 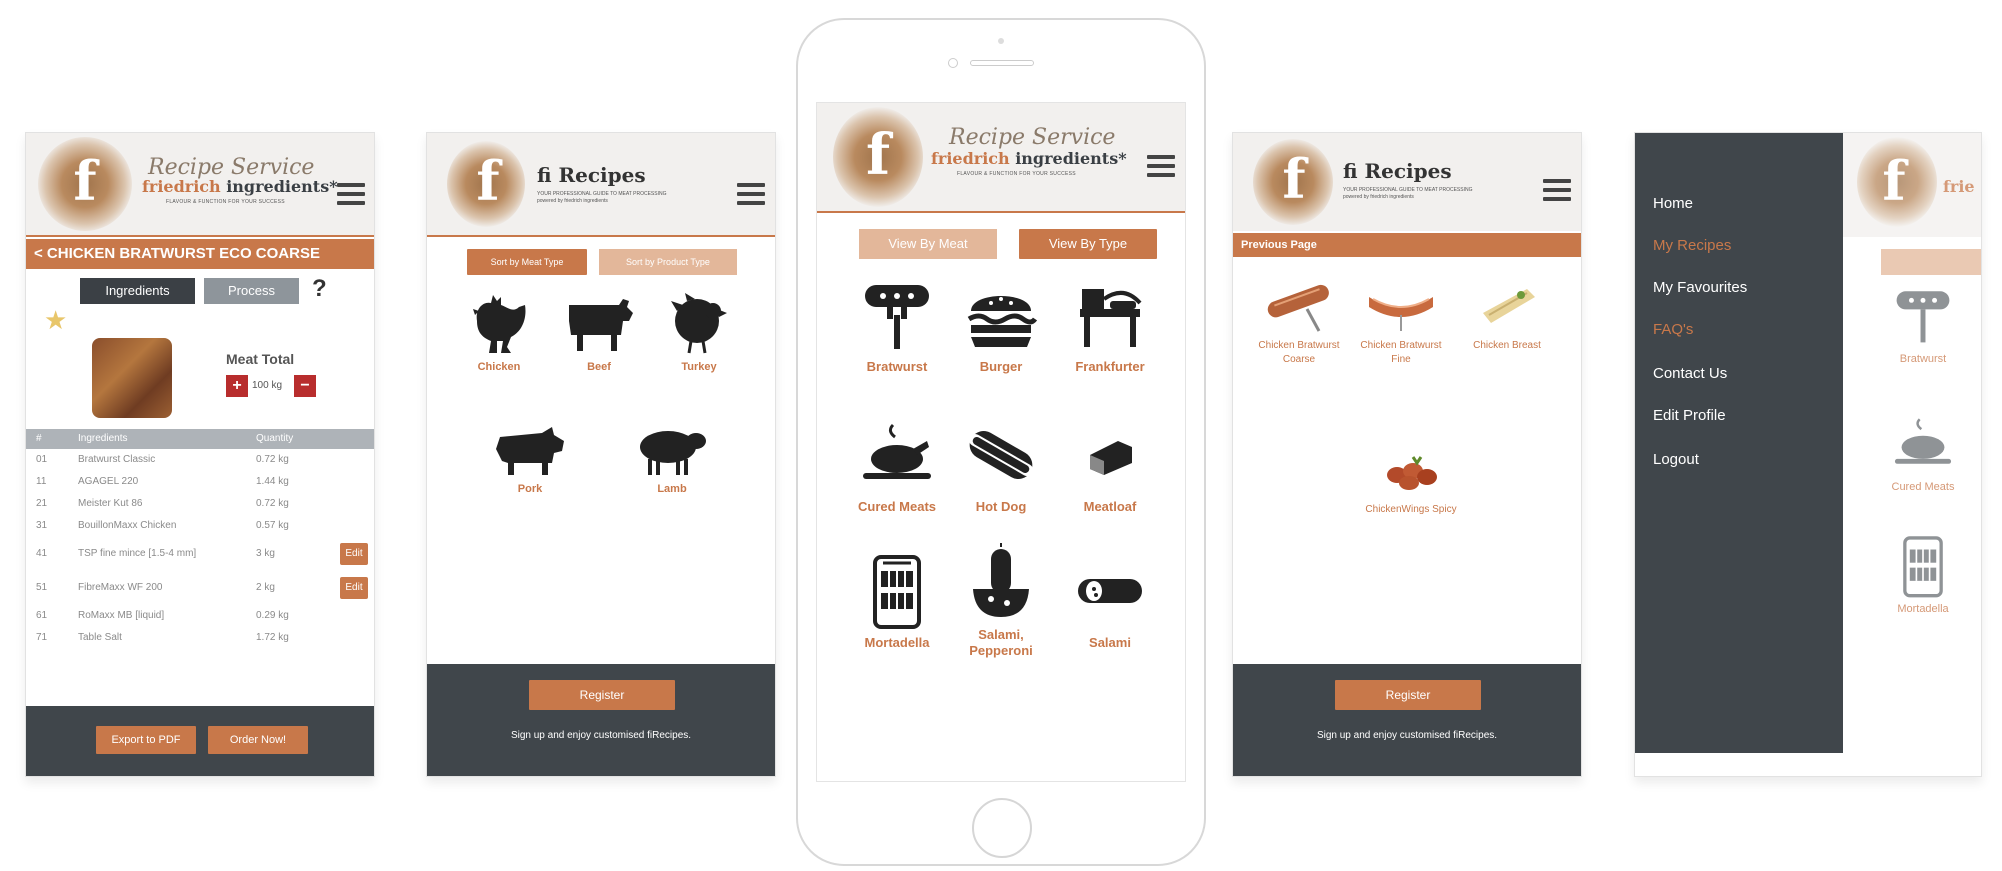 What do you see at coordinates (1110, 366) in the screenshot?
I see `type-label: Frankfurter` at bounding box center [1110, 366].